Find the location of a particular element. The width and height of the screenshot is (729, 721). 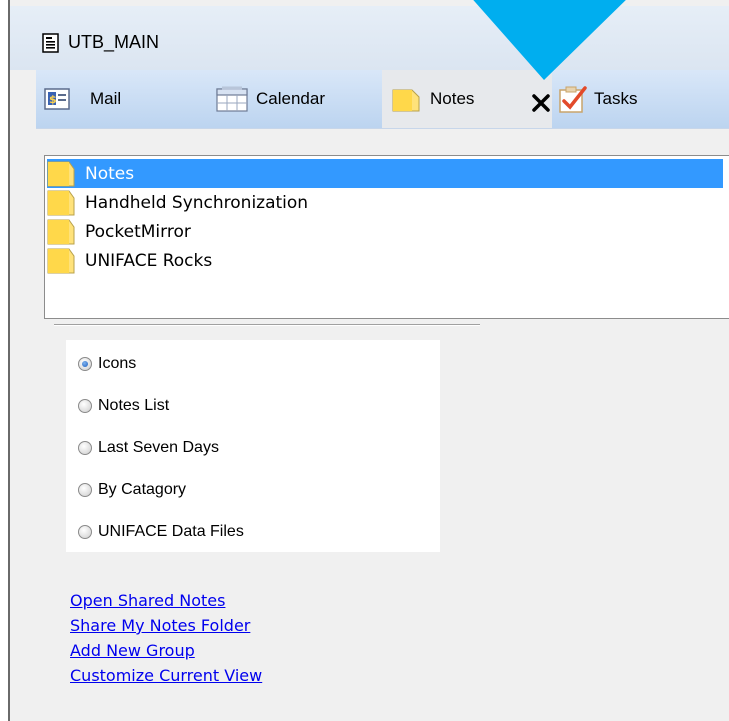

pointer-arrow-icon is located at coordinates (549, 40).